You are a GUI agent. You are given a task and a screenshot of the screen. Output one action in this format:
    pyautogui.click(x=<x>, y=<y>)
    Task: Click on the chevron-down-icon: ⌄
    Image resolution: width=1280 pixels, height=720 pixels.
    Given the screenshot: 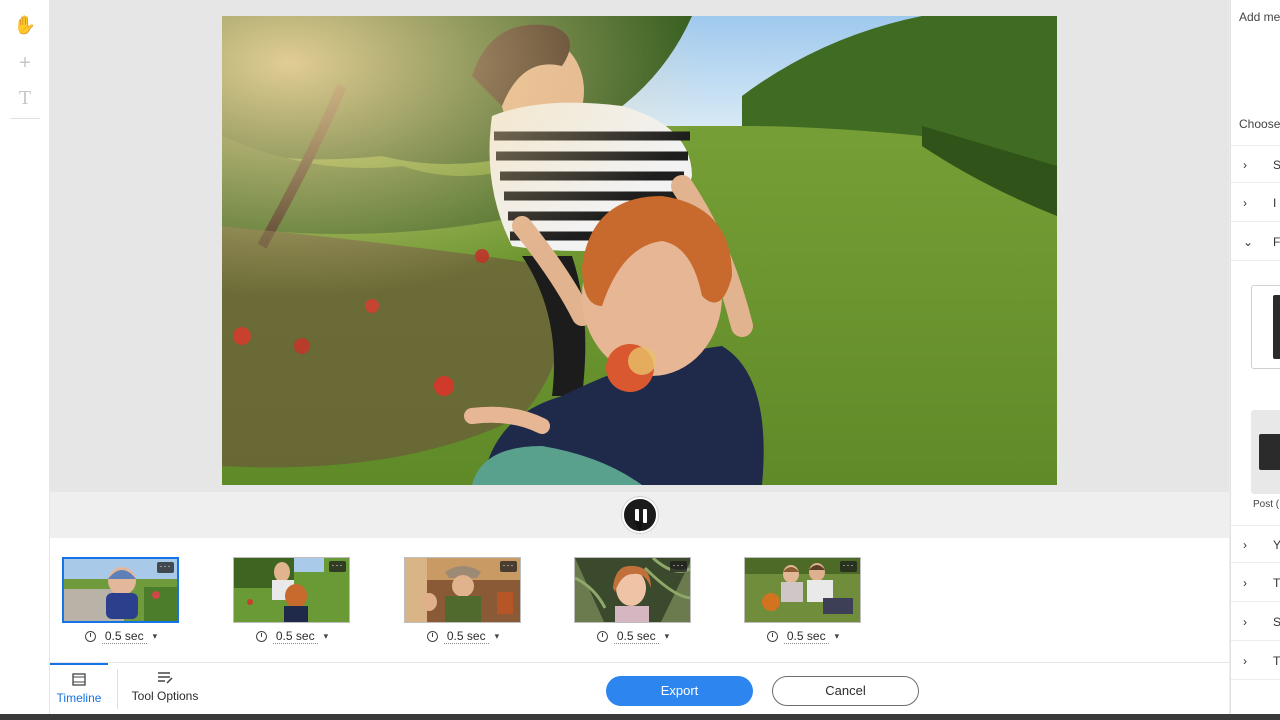 What is the action you would take?
    pyautogui.click(x=1248, y=242)
    